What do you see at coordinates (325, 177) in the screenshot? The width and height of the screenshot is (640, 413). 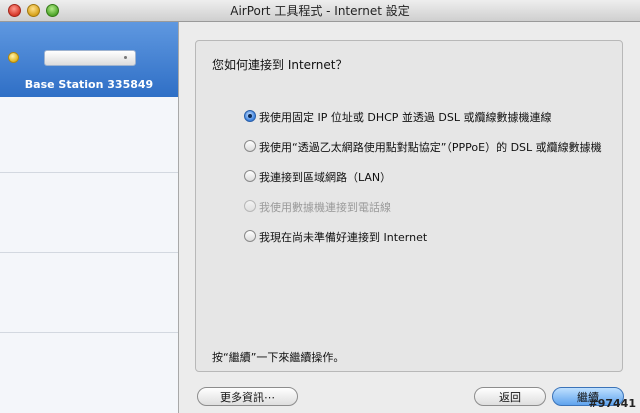 I see `option-label: 我連接到區域網路（LAN）` at bounding box center [325, 177].